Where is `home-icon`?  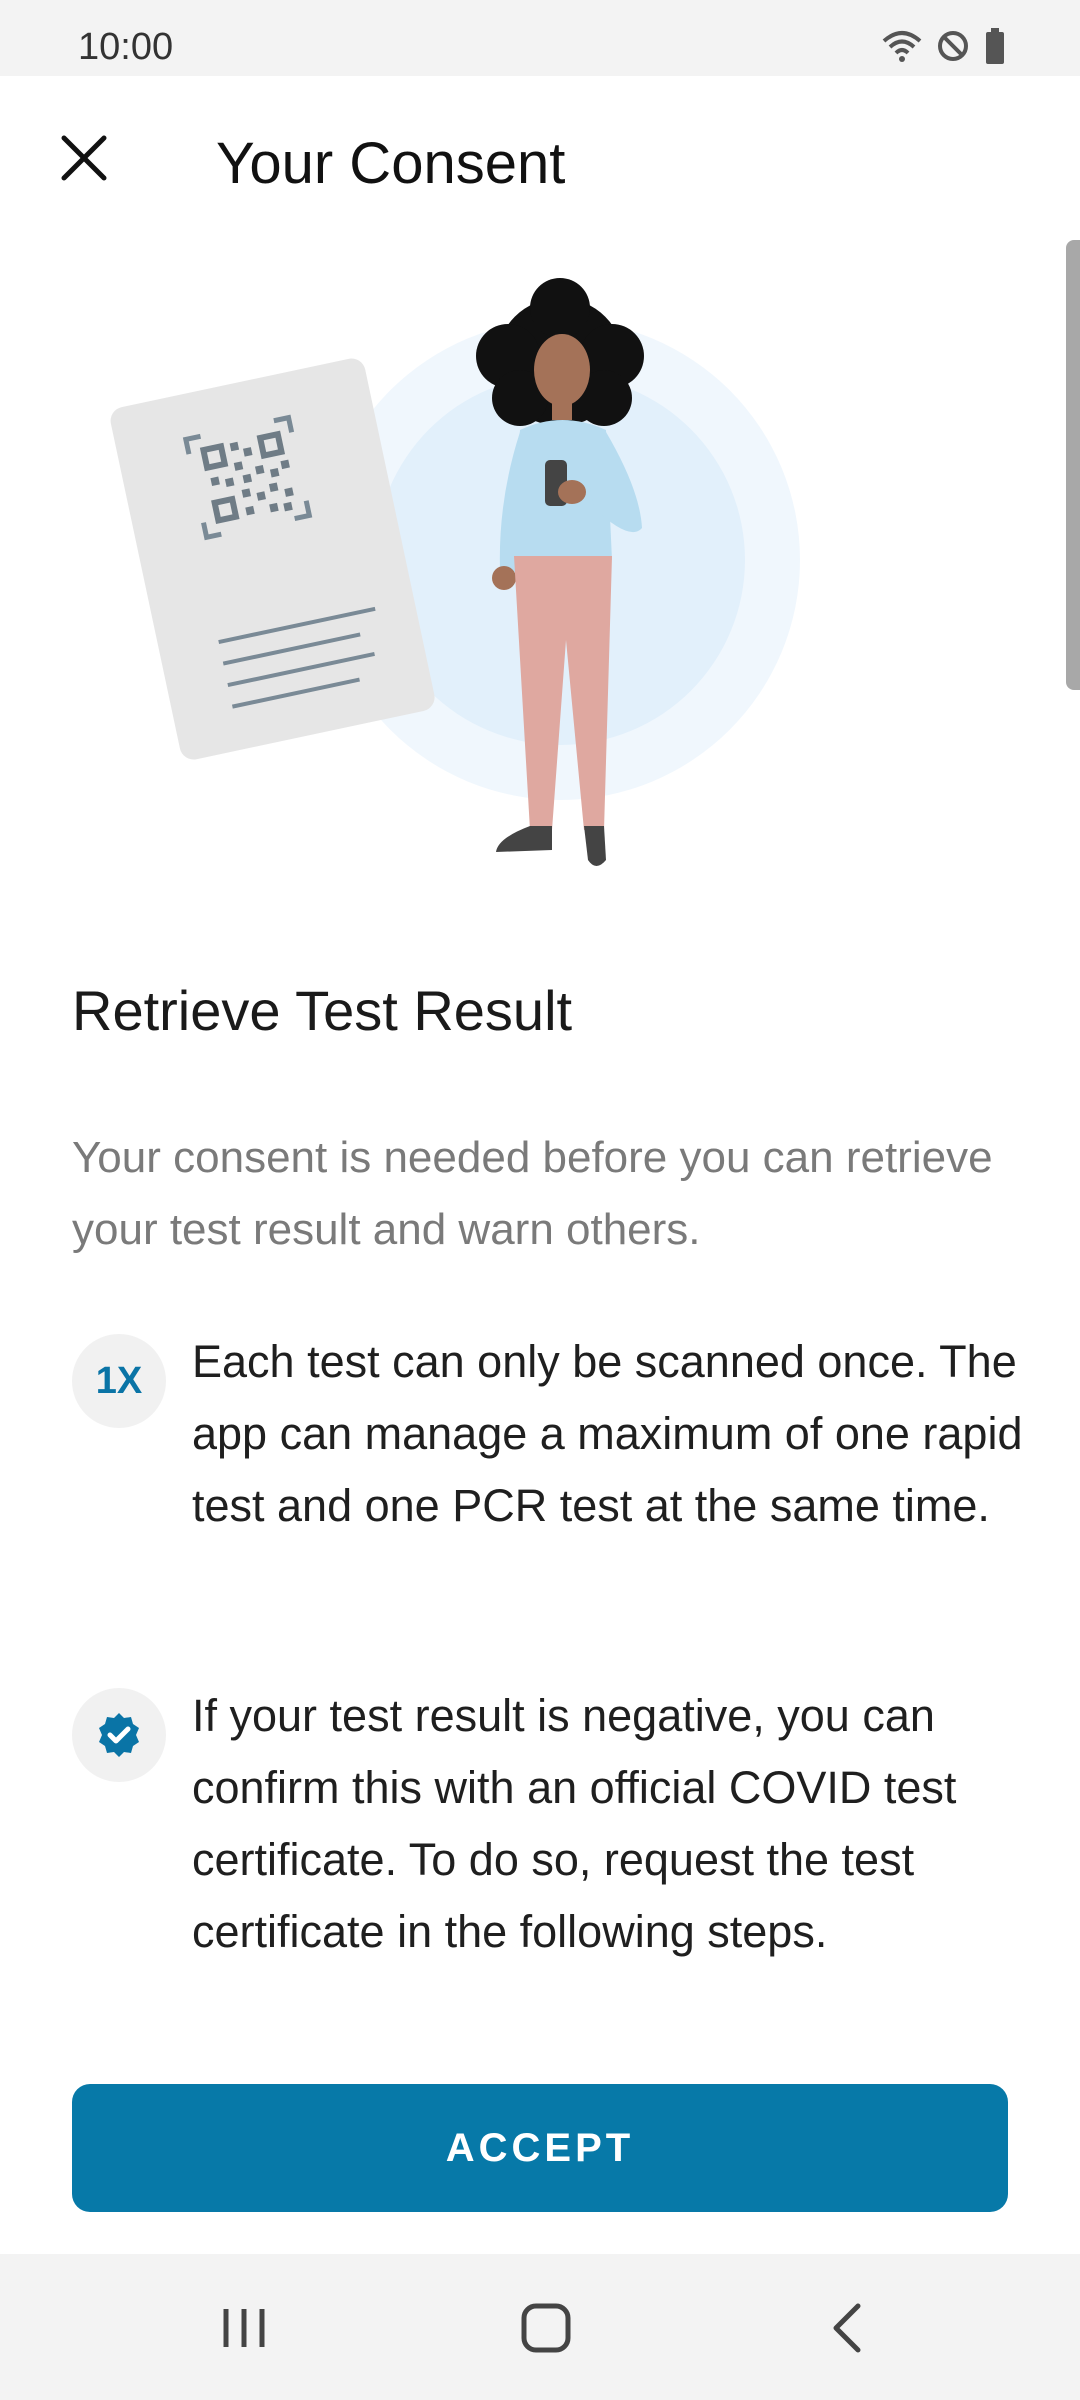
home-icon is located at coordinates (546, 2330).